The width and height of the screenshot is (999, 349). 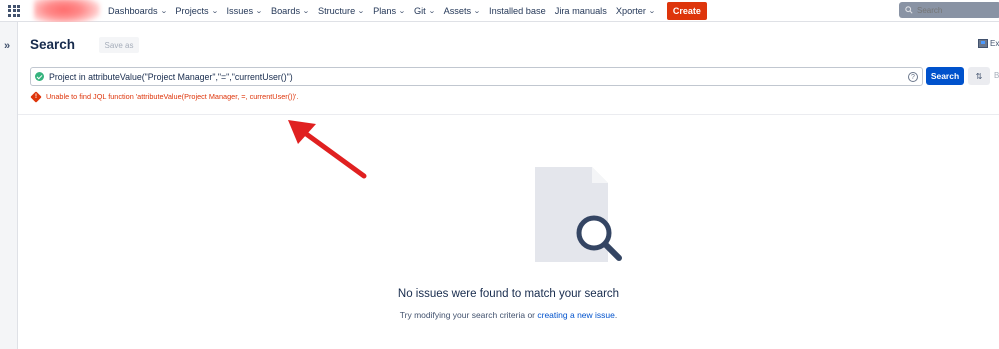 I want to click on nav-plans: Plans ⌄, so click(x=389, y=11).